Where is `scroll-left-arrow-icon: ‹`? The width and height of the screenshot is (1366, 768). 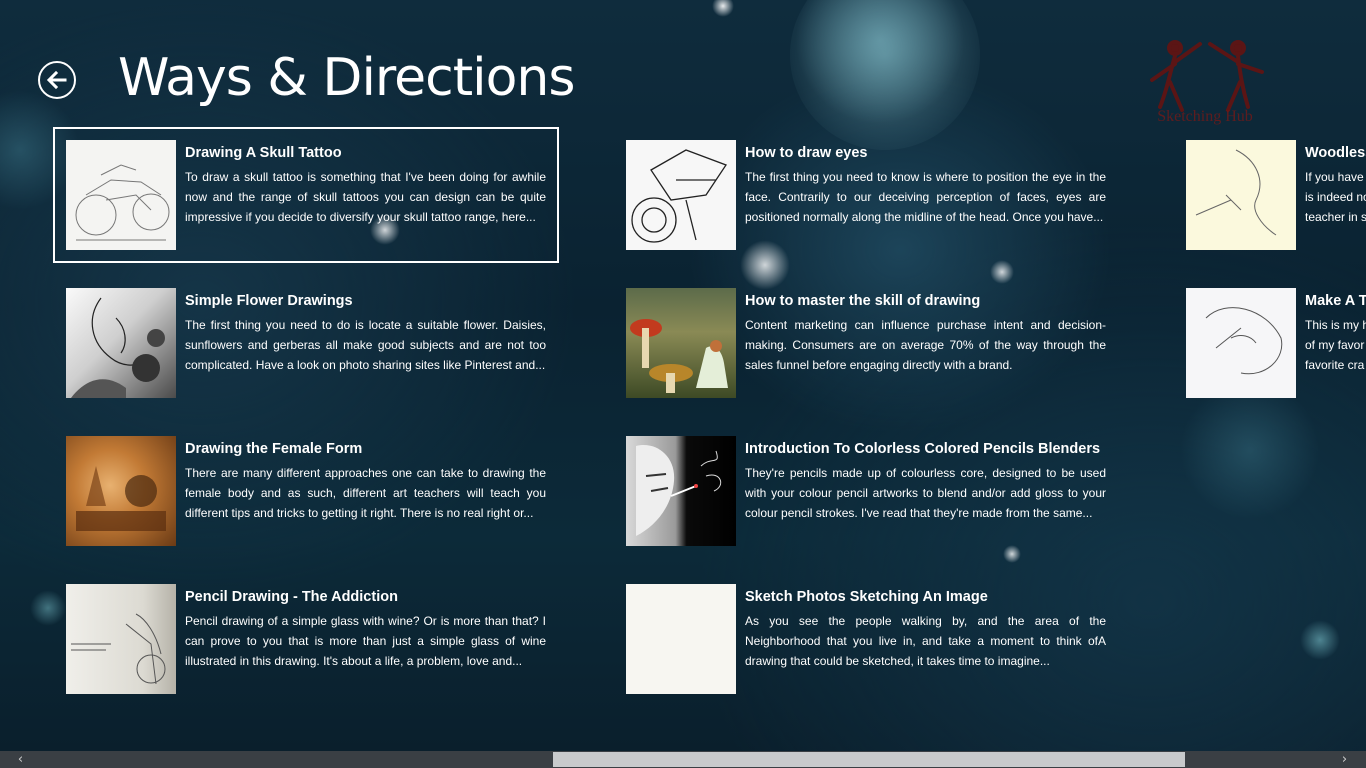
scroll-left-arrow-icon: ‹ is located at coordinates (20, 759).